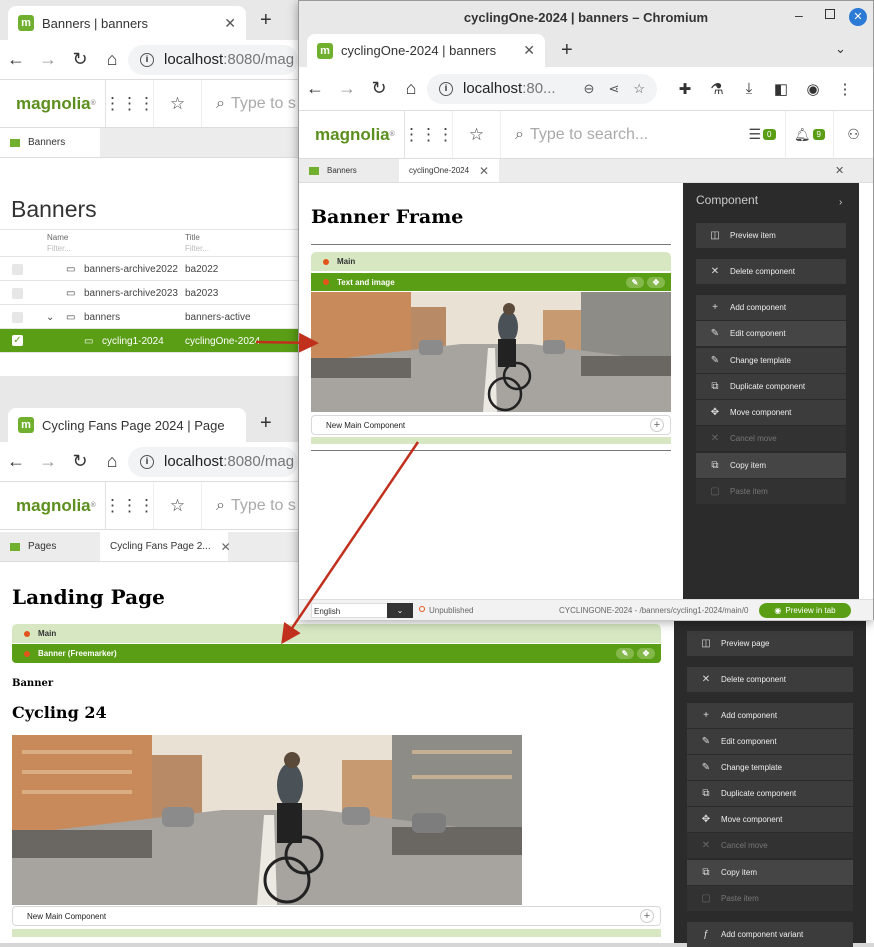 Image resolution: width=874 pixels, height=947 pixels. I want to click on column-title-header: Title, so click(192, 237).